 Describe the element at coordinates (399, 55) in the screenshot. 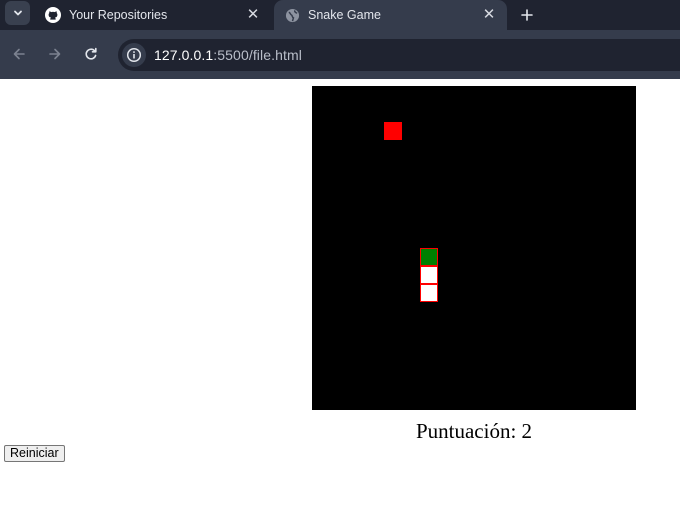

I see `address-bar: 127.0.0.1:5500/file.html` at that location.